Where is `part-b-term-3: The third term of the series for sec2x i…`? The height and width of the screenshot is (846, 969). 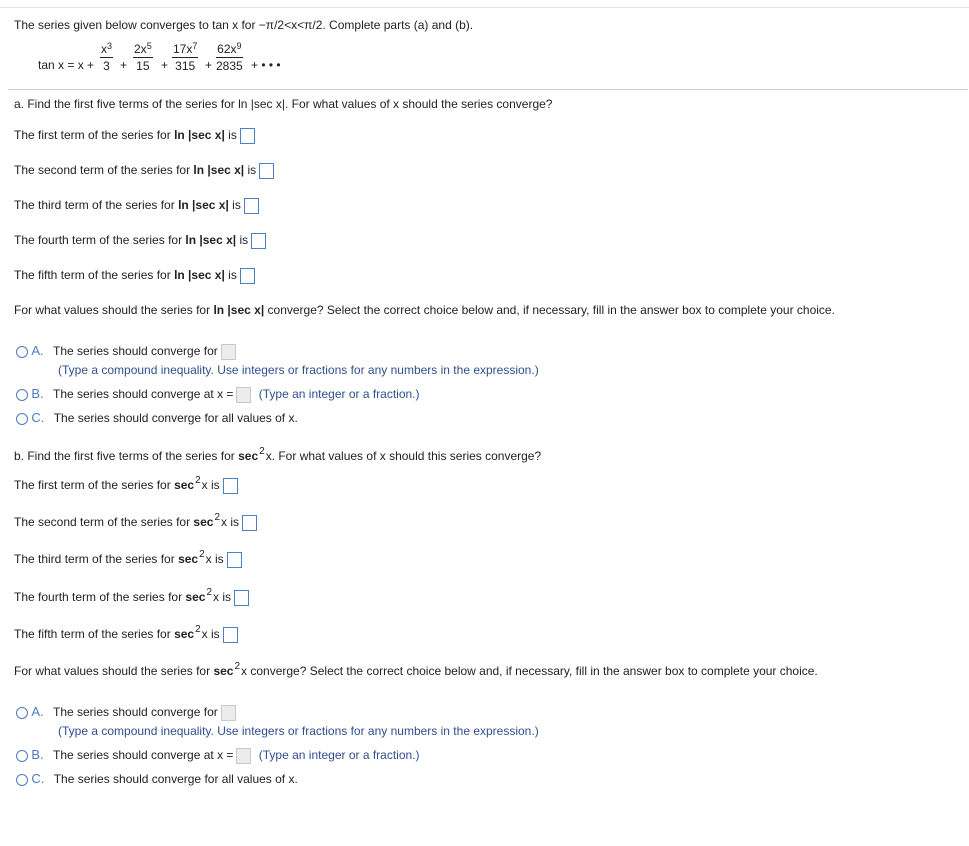 part-b-term-3: The third term of the series for sec2x i… is located at coordinates (128, 558).